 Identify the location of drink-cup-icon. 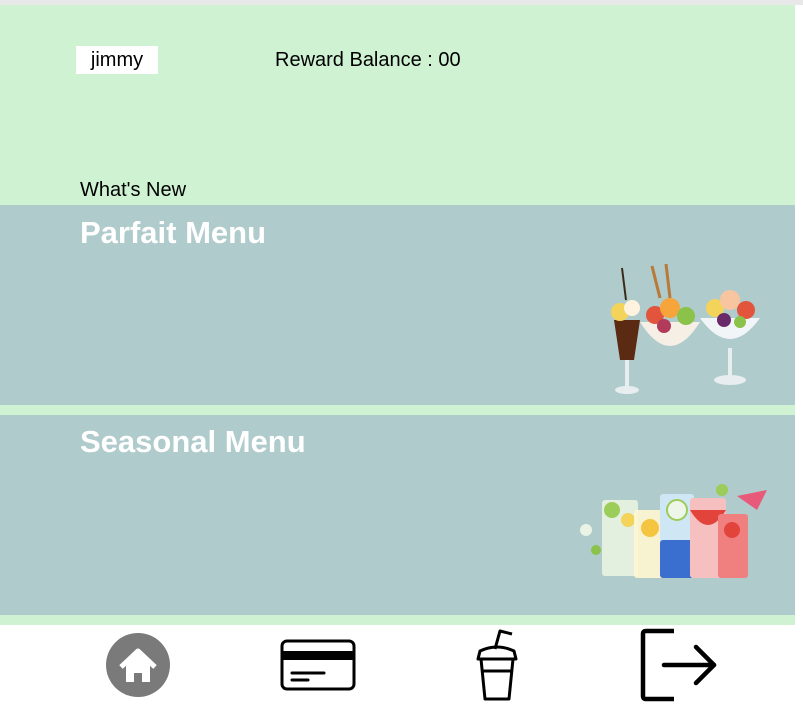
(497, 665).